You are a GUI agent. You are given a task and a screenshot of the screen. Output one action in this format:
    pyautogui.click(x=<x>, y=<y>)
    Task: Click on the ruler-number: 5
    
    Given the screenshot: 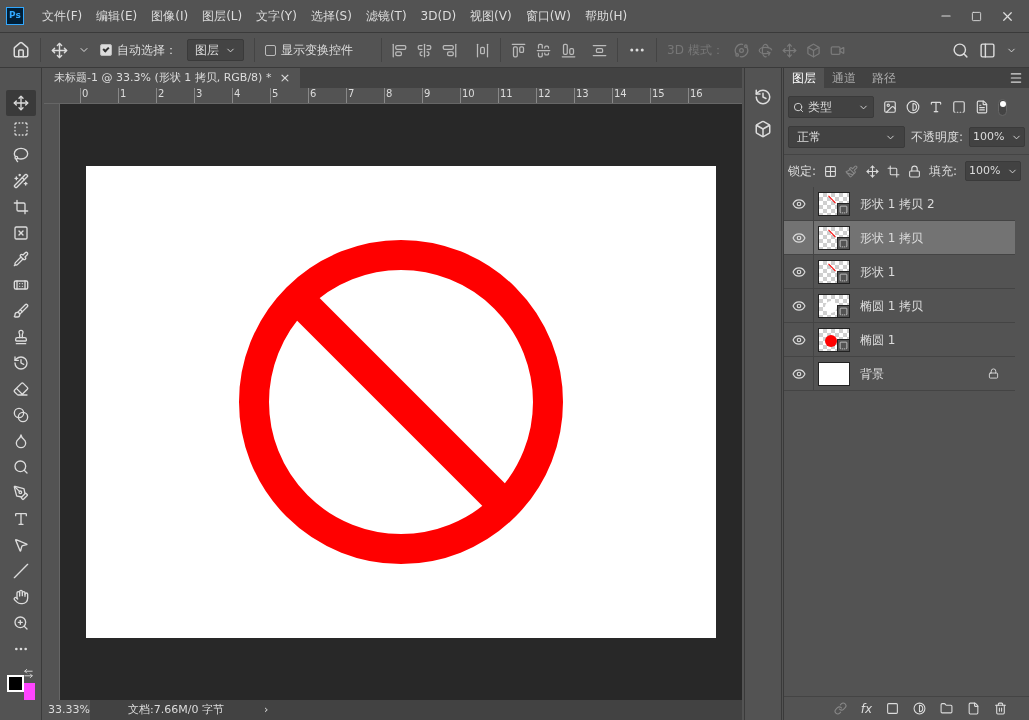 What is the action you would take?
    pyautogui.click(x=275, y=93)
    